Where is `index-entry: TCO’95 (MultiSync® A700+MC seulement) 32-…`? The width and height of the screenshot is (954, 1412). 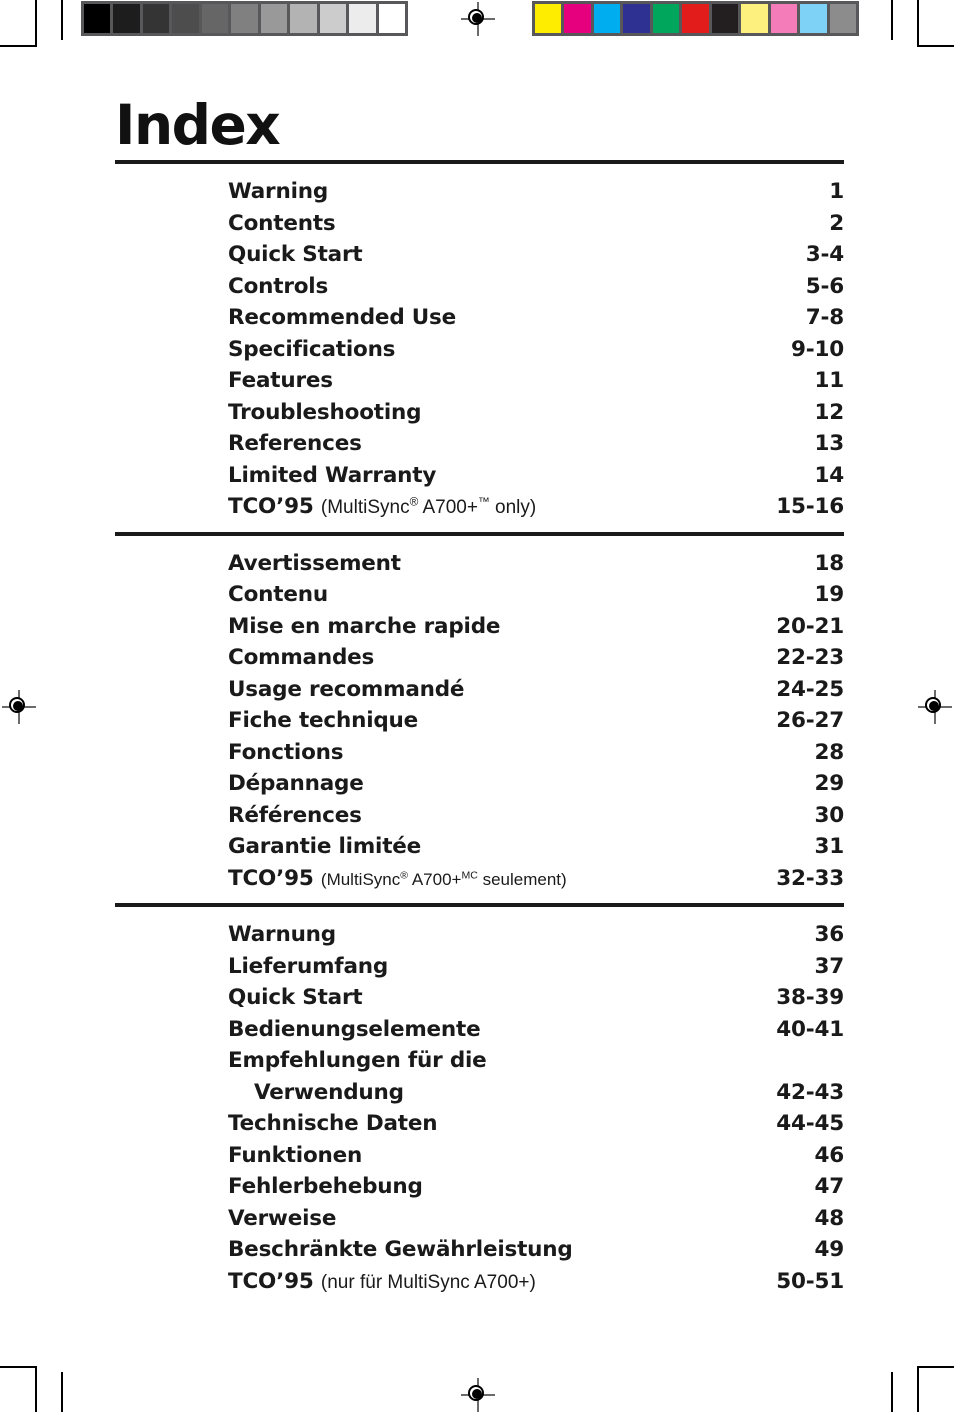
index-entry: TCO’95 (MultiSync® A700+MC seulement) 32-… is located at coordinates (479, 879).